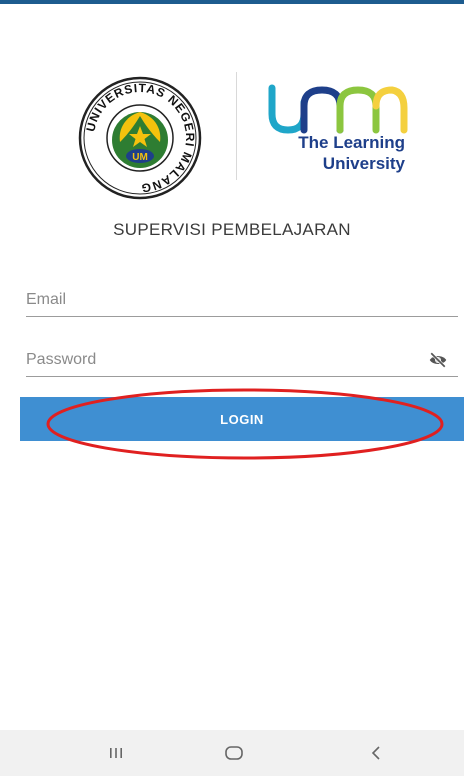  What do you see at coordinates (140, 157) in the screenshot?
I see `seal-center-text: UM` at bounding box center [140, 157].